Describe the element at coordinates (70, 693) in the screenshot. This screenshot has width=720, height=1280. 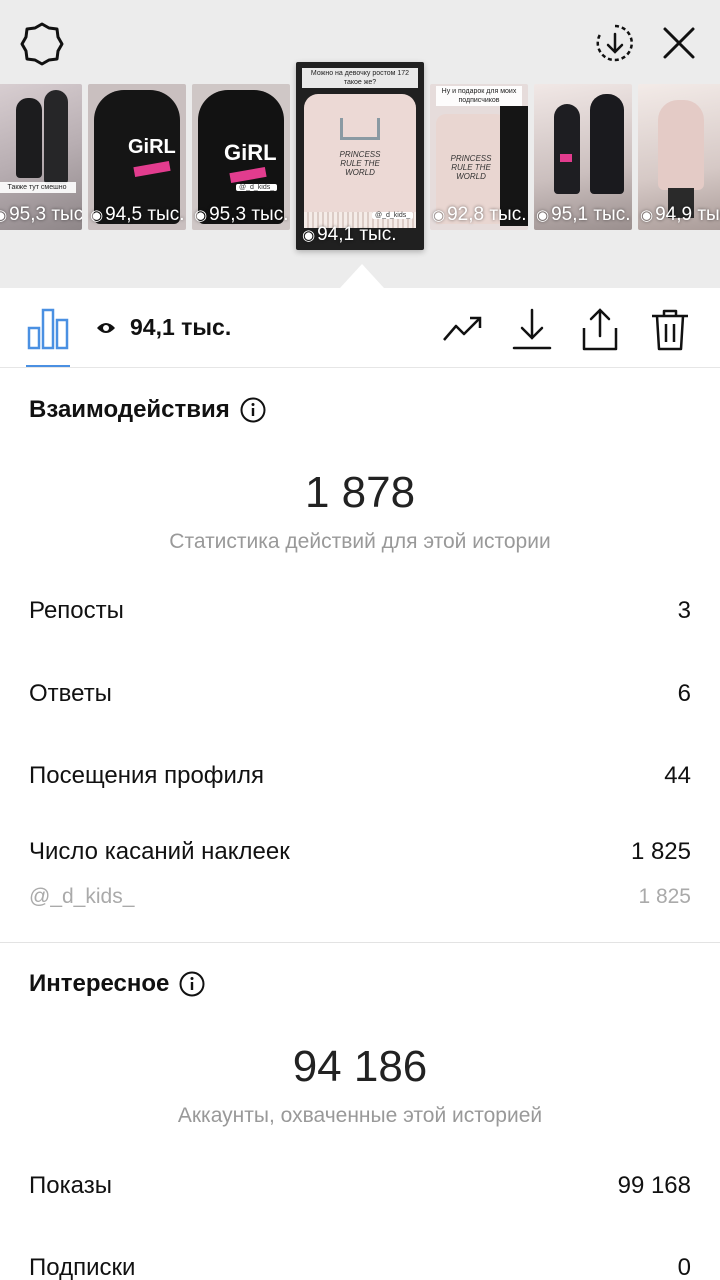
I see `stat-label: Ответы` at that location.